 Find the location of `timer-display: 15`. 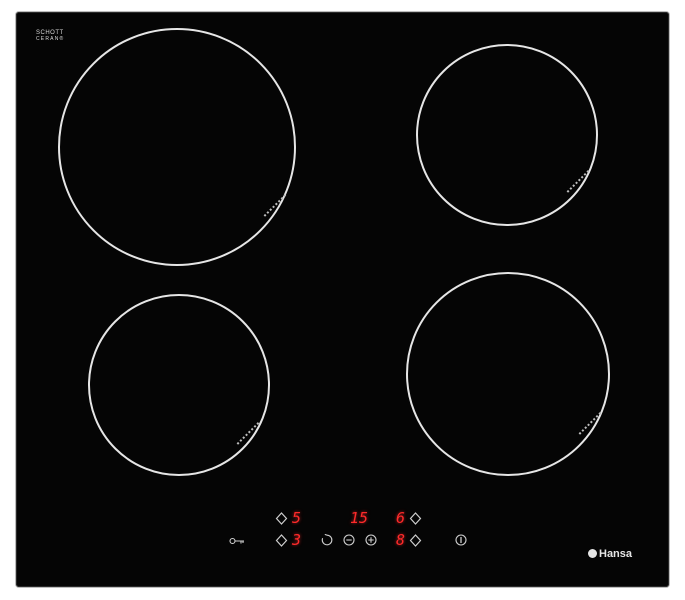

timer-display: 15 is located at coordinates (359, 518).